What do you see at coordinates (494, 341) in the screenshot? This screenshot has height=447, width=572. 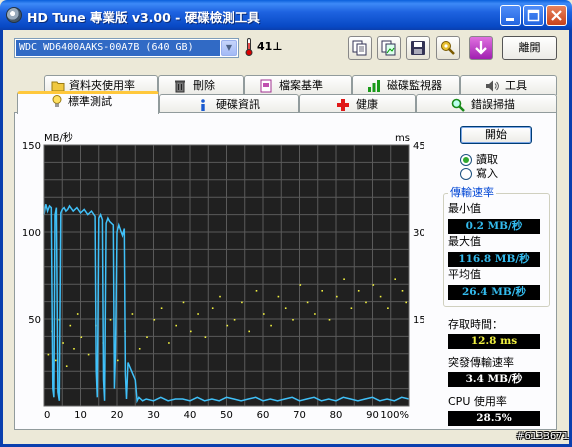 I see `access-time-value: 12.8 ms` at bounding box center [494, 341].